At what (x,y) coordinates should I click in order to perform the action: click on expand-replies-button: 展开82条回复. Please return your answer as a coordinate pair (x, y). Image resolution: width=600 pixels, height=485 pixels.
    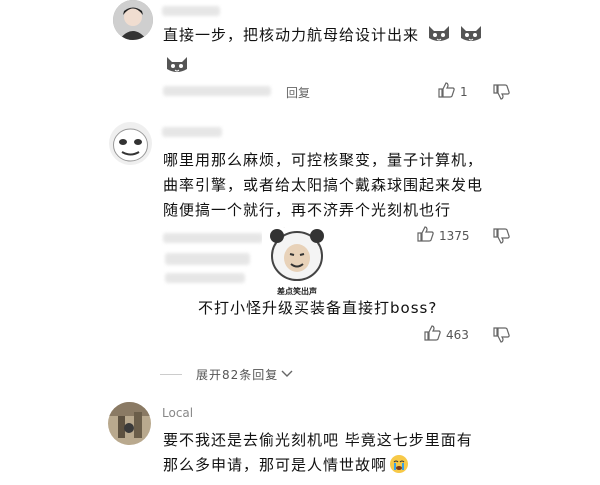
    Looking at the image, I should click on (244, 374).